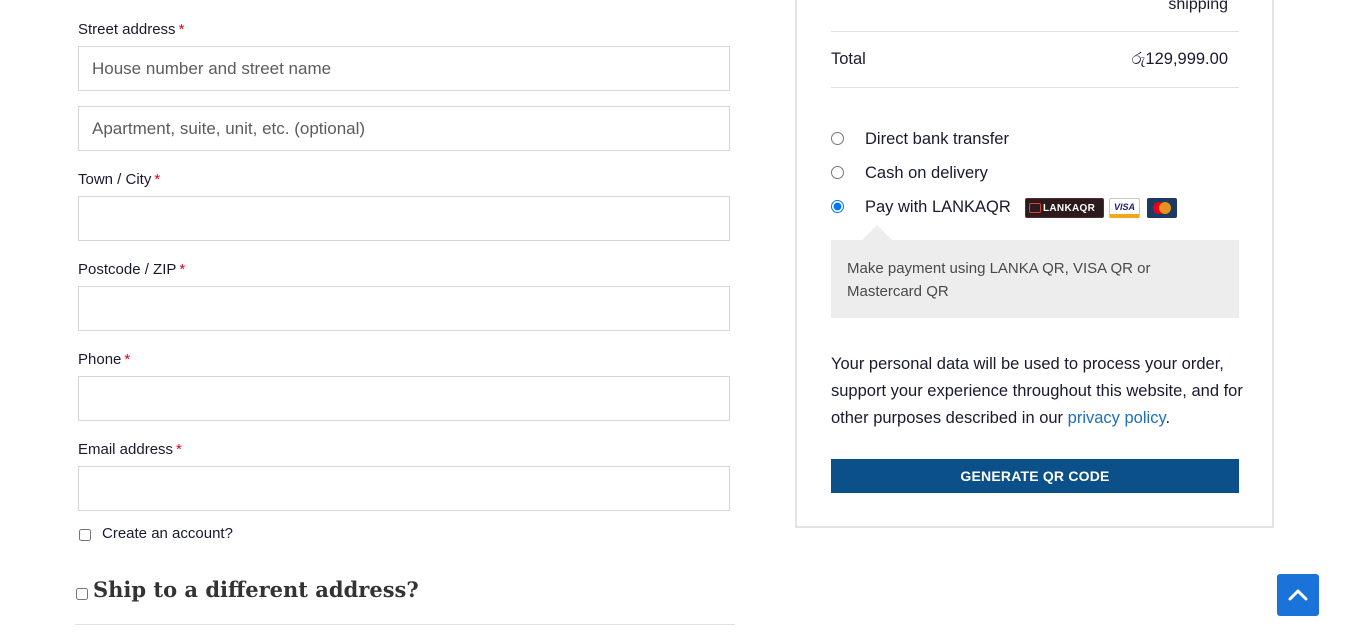 This screenshot has height=642, width=1345. I want to click on mastercard-circles-icon, so click(1162, 208).